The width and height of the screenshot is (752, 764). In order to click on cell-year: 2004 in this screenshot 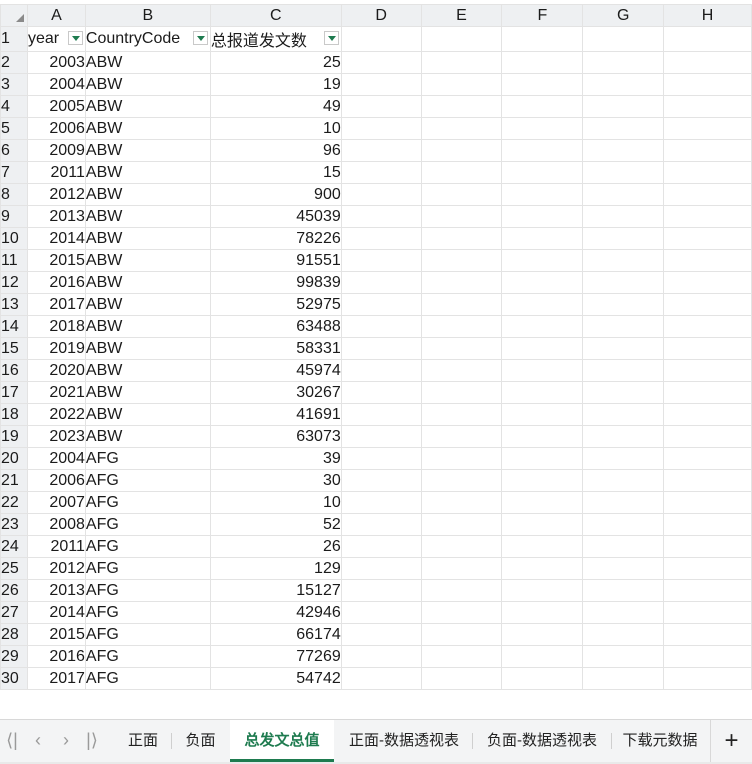, I will do `click(56, 84)`.